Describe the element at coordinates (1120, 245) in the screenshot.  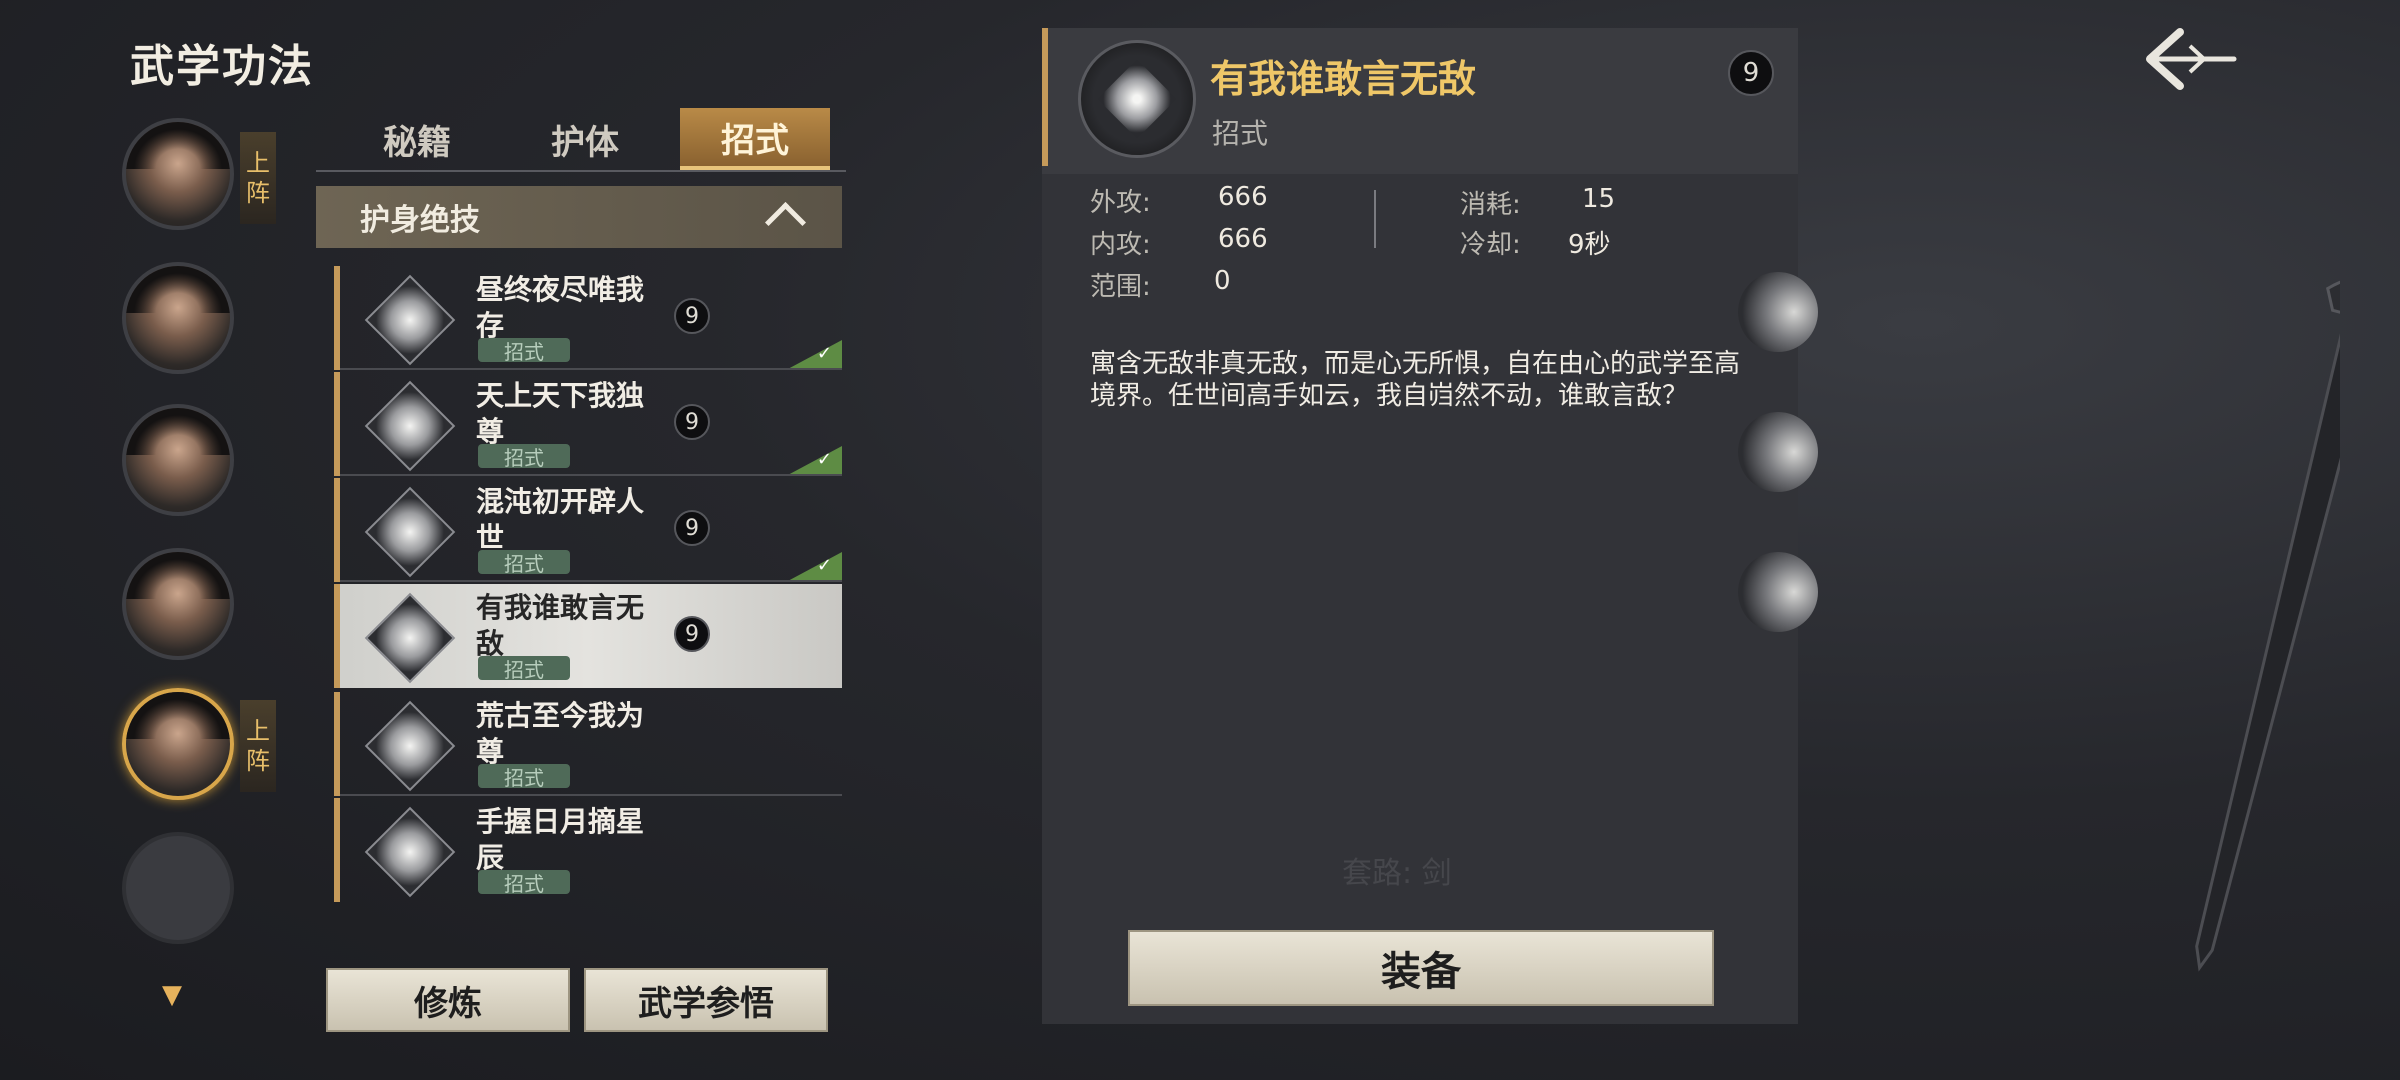
I see `inner-attack-label: 内攻:` at that location.